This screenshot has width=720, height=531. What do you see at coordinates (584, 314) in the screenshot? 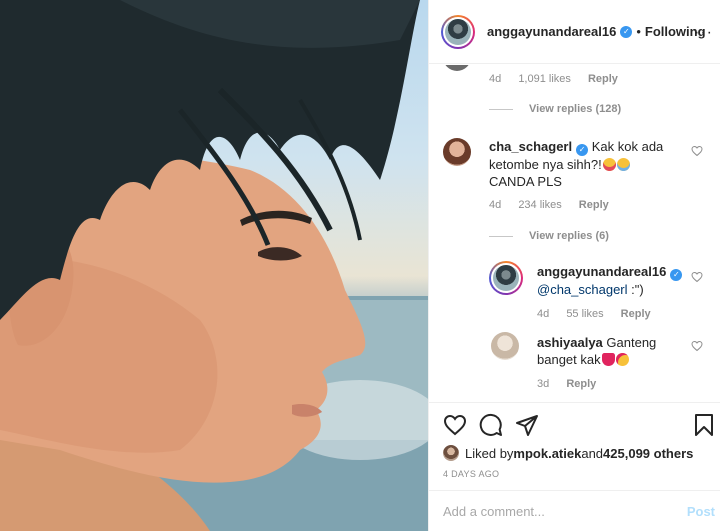
I see `reply-likes: 55 likes` at bounding box center [584, 314].